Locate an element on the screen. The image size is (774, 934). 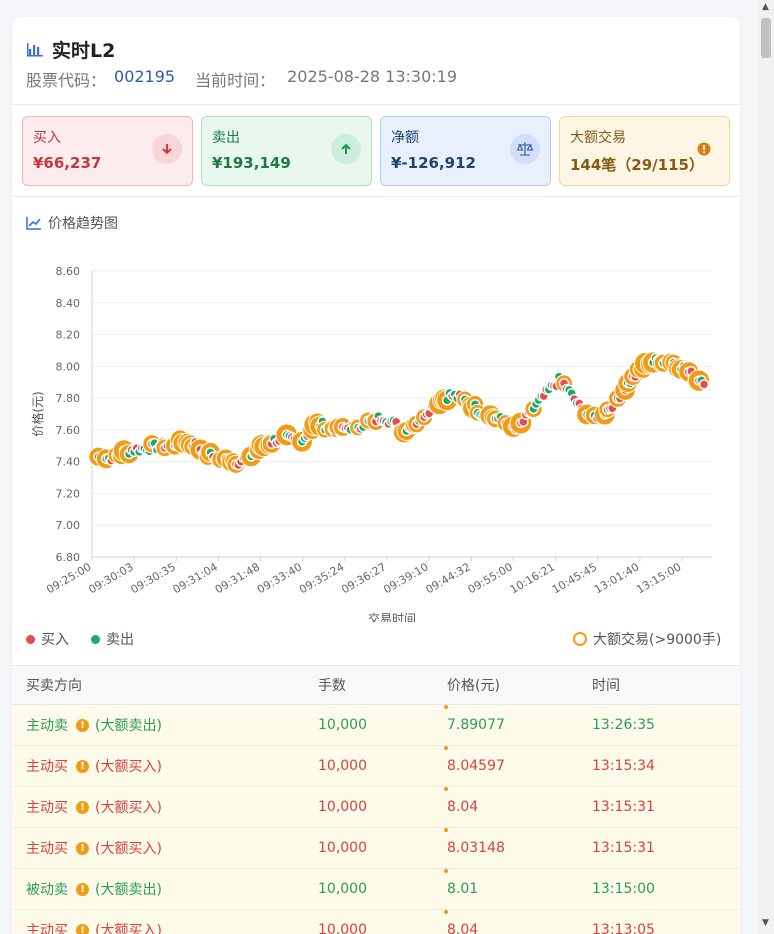
x-tick-label: 09:25:00 is located at coordinates (68, 578).